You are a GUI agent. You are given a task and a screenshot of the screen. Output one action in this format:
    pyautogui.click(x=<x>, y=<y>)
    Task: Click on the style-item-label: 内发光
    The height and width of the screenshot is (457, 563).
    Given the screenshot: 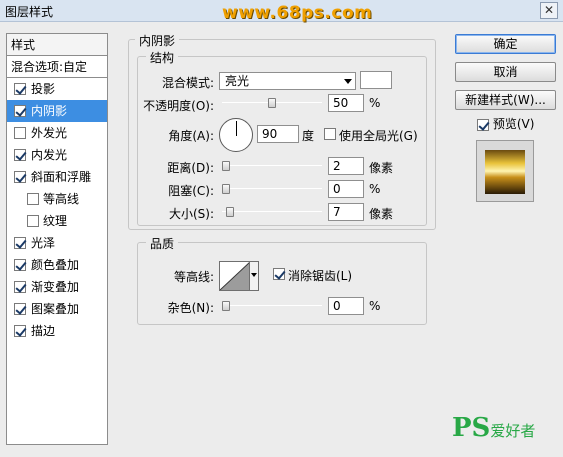 What is the action you would take?
    pyautogui.click(x=49, y=155)
    